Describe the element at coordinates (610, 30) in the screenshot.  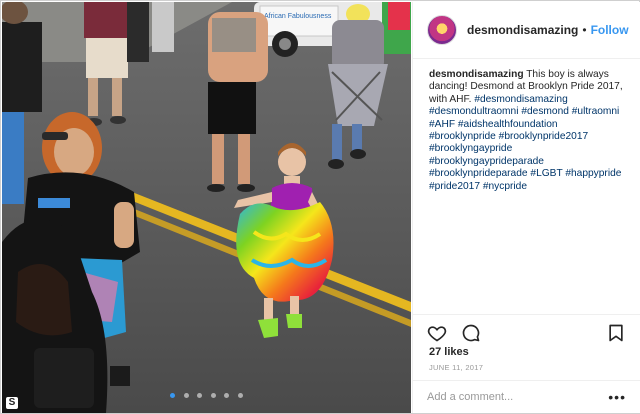
I see `follow-button: Follow` at that location.